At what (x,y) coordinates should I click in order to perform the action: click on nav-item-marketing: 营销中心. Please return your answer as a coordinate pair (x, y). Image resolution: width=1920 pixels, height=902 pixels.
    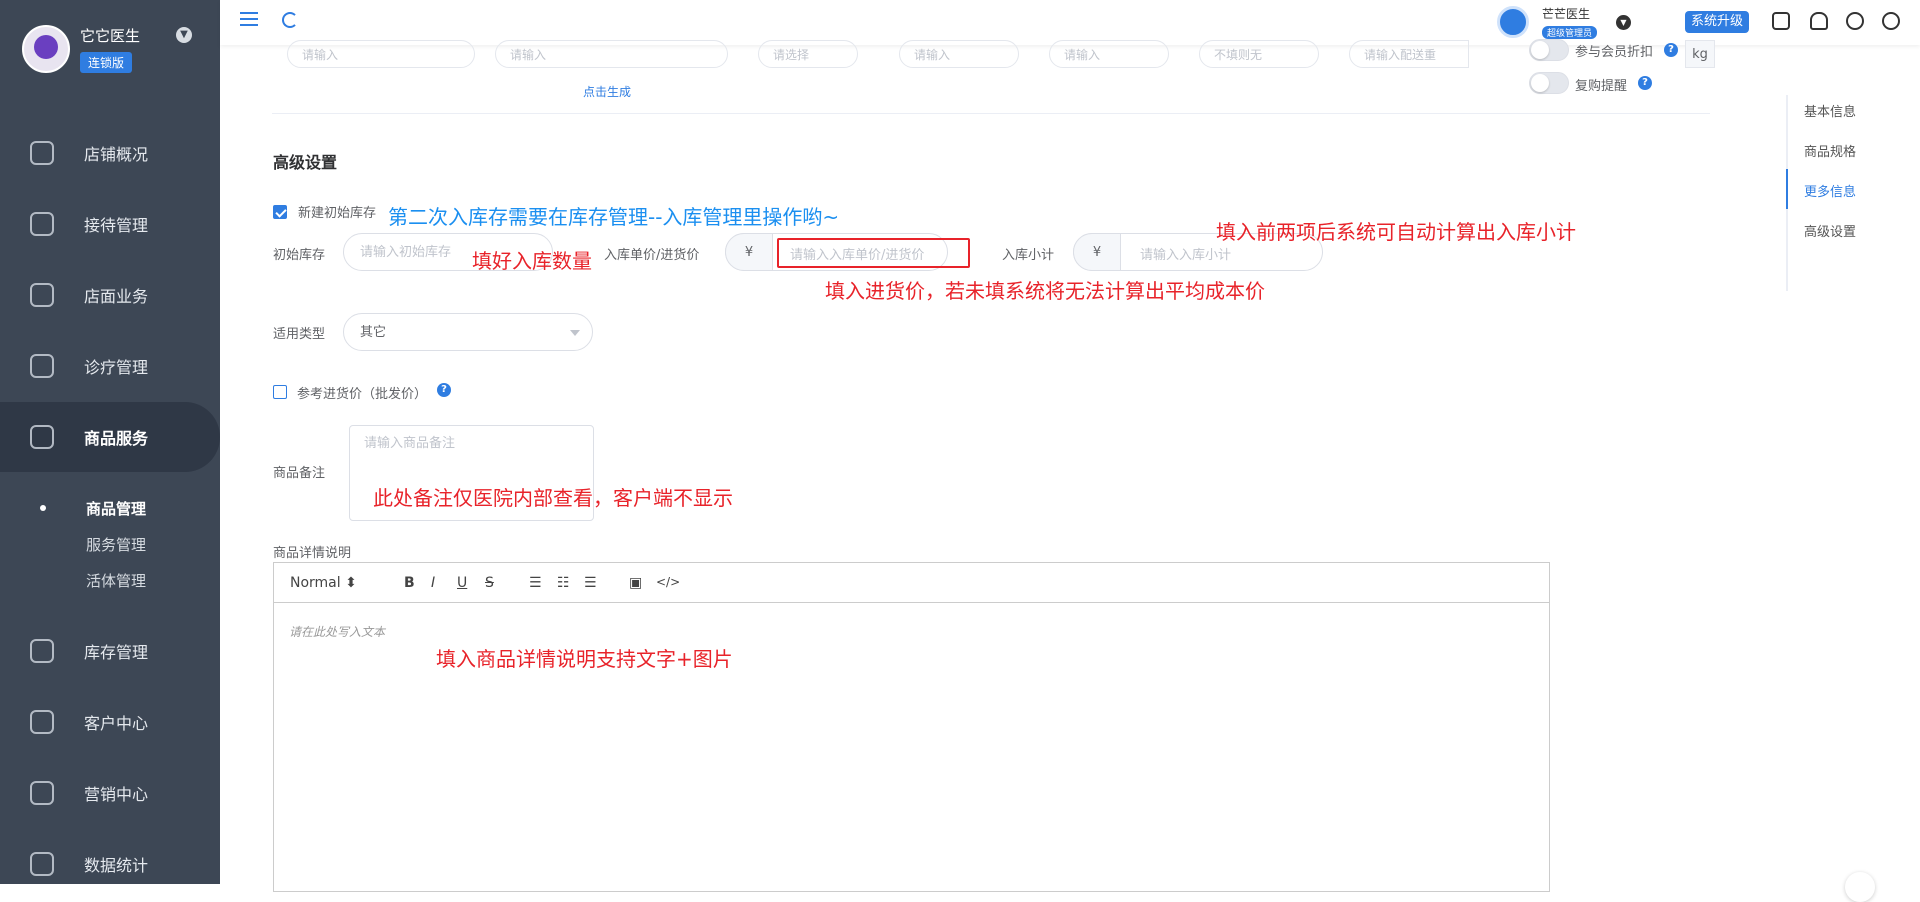
    Looking at the image, I should click on (110, 793).